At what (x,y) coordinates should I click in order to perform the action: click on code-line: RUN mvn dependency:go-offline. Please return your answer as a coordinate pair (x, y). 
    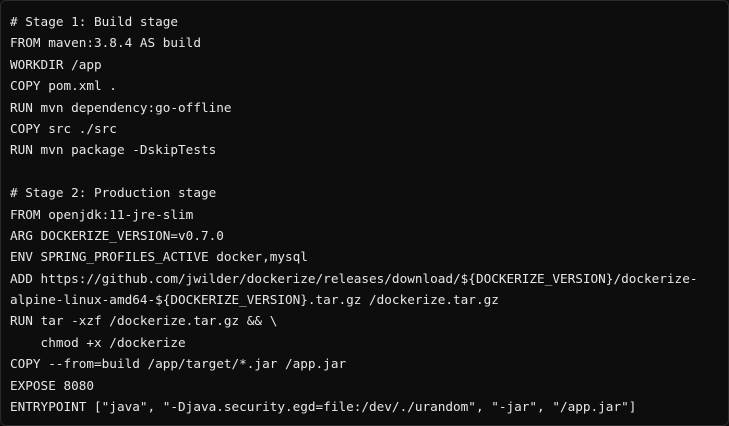
    Looking at the image, I should click on (121, 107).